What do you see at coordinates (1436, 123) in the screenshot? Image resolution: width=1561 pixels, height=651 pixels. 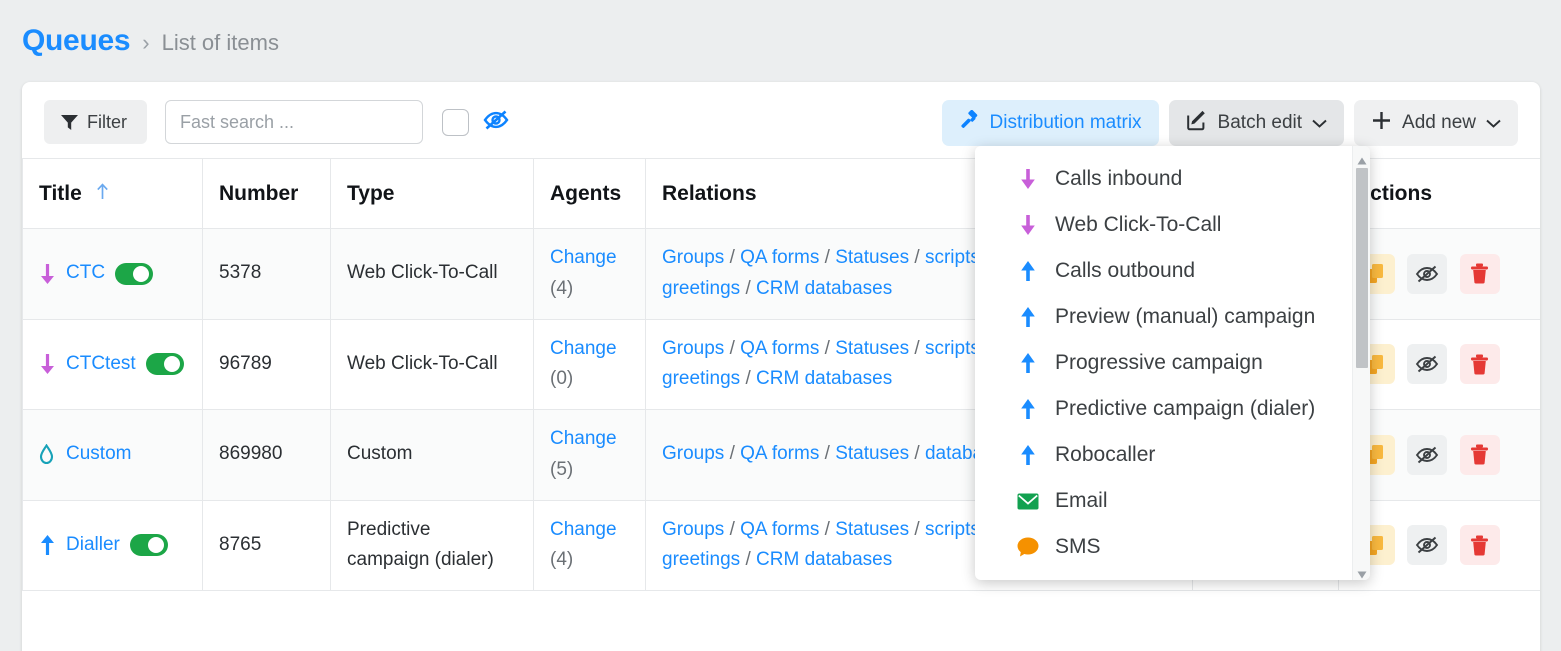 I see `add-new-button: Add new` at bounding box center [1436, 123].